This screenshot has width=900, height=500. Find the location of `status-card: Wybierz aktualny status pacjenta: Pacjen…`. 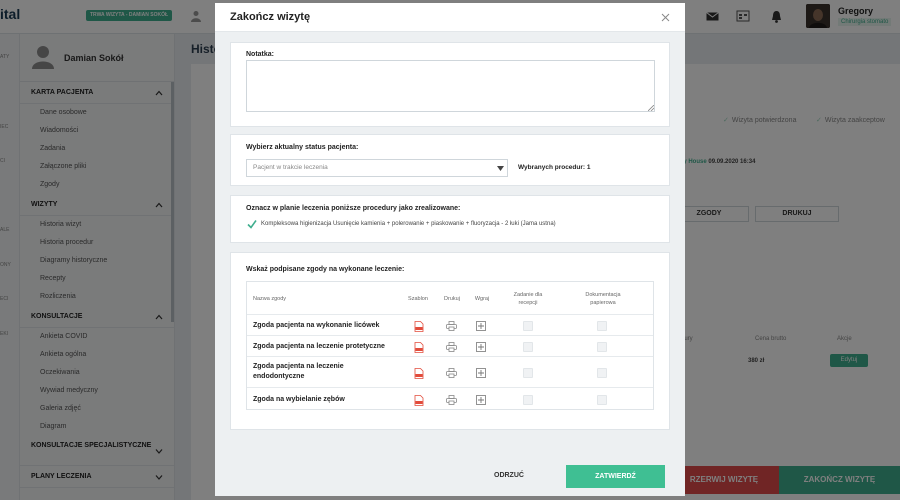

status-card: Wybierz aktualny status pacjenta: Pacjen… is located at coordinates (450, 160).